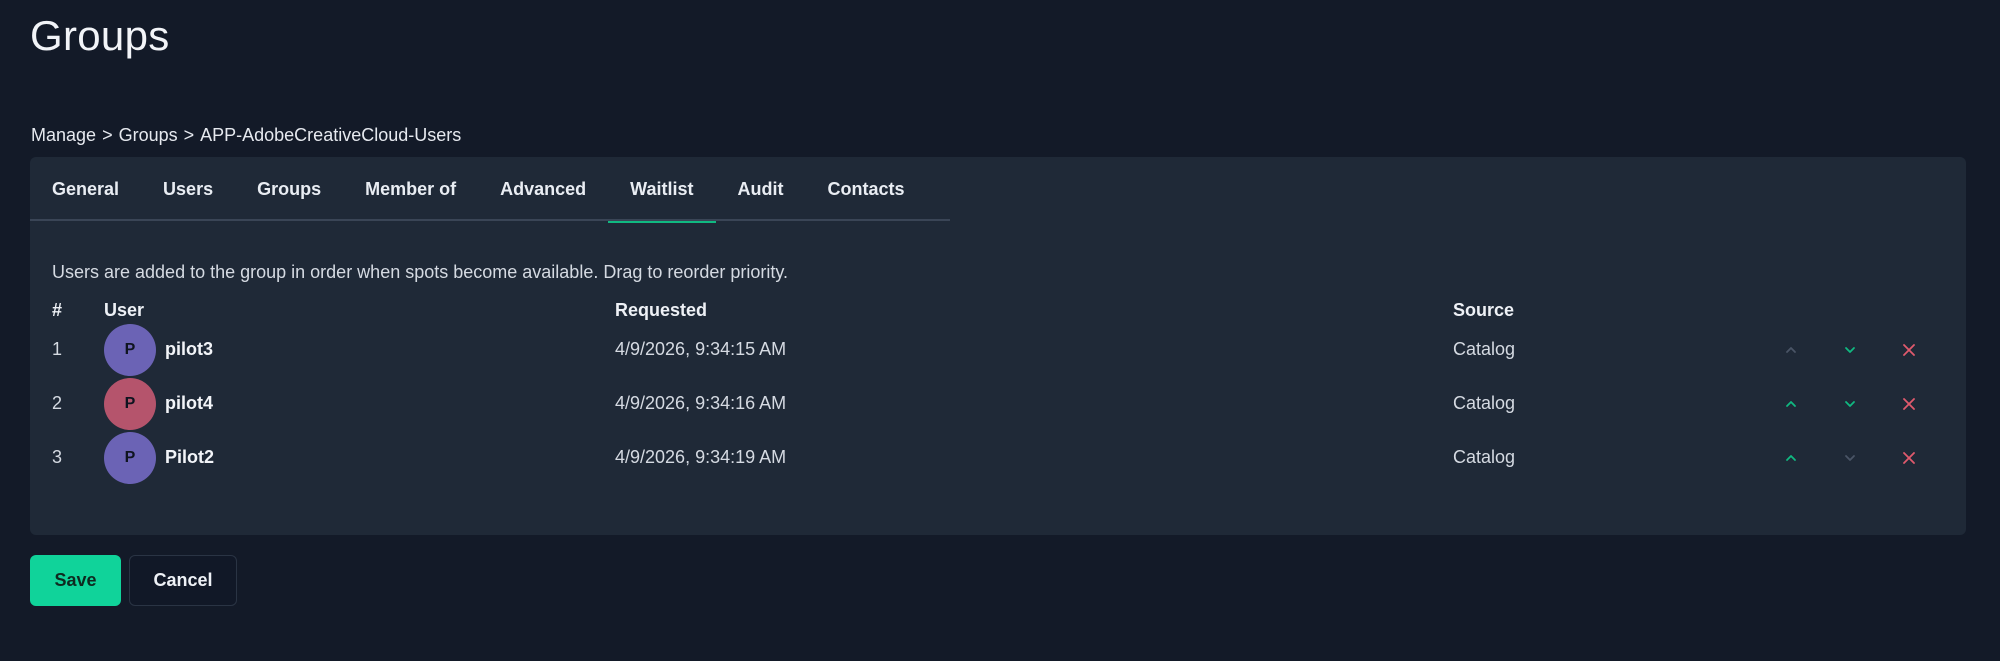  What do you see at coordinates (289, 189) in the screenshot?
I see `tab-groups: Groups` at bounding box center [289, 189].